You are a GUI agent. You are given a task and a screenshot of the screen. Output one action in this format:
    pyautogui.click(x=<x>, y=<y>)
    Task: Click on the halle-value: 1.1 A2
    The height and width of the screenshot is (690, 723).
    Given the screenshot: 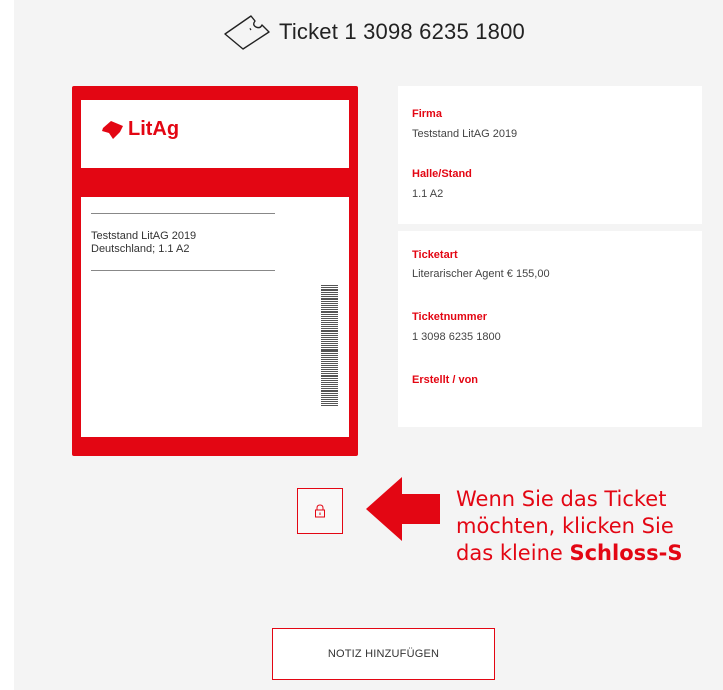 What is the action you would take?
    pyautogui.click(x=428, y=194)
    